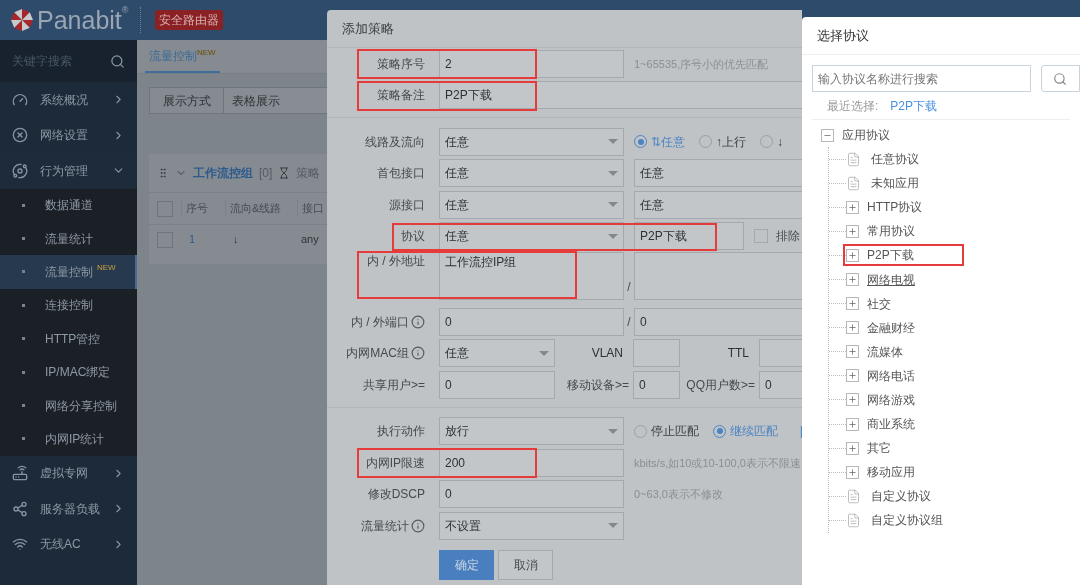  What do you see at coordinates (880, 279) in the screenshot?
I see `tree-item: 网络电视` at bounding box center [880, 279].